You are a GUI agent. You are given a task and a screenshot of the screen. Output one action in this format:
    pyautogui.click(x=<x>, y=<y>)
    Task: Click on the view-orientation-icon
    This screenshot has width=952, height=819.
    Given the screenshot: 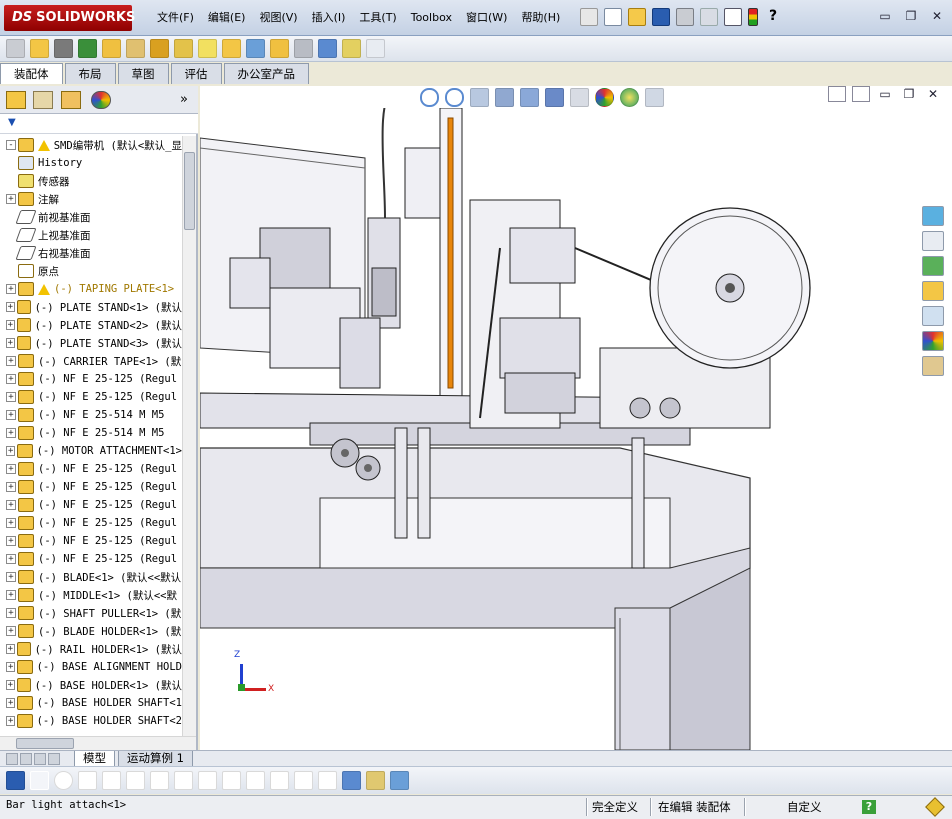 What is the action you would take?
    pyautogui.click(x=529, y=97)
    